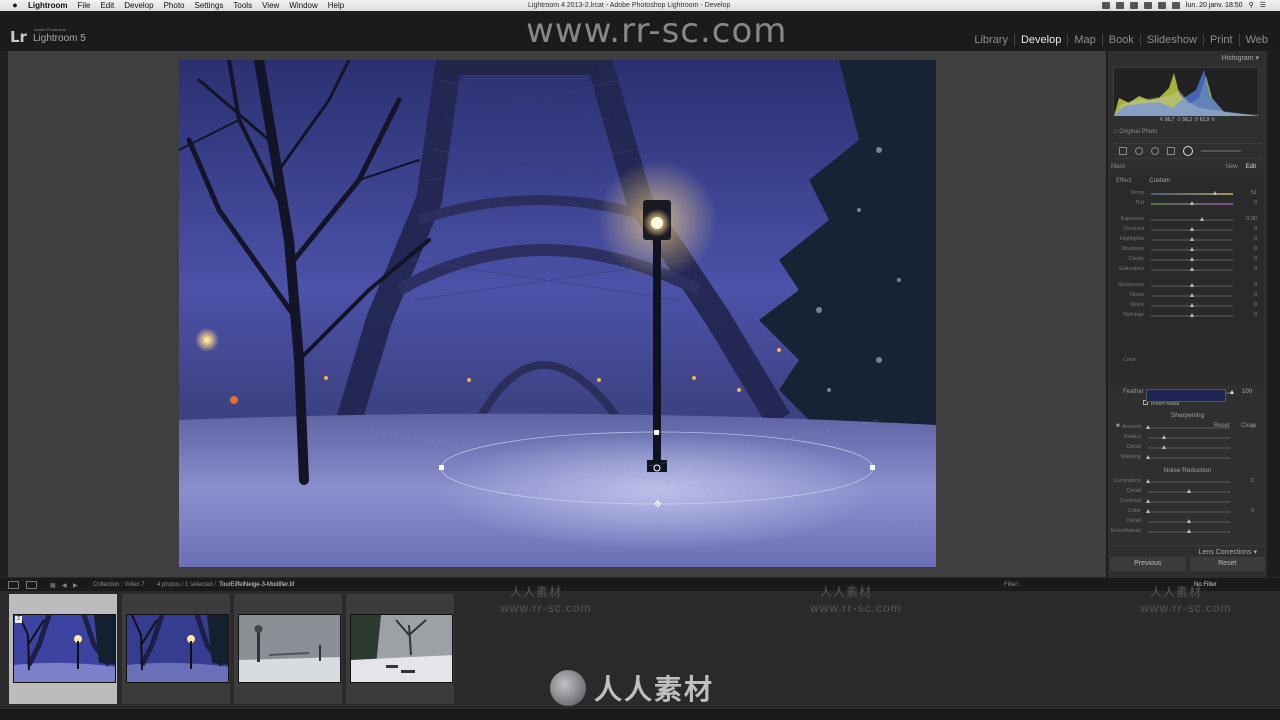 The width and height of the screenshot is (1280, 720). I want to click on noise-reduction-header: Noise Reduction, so click(1187, 470).